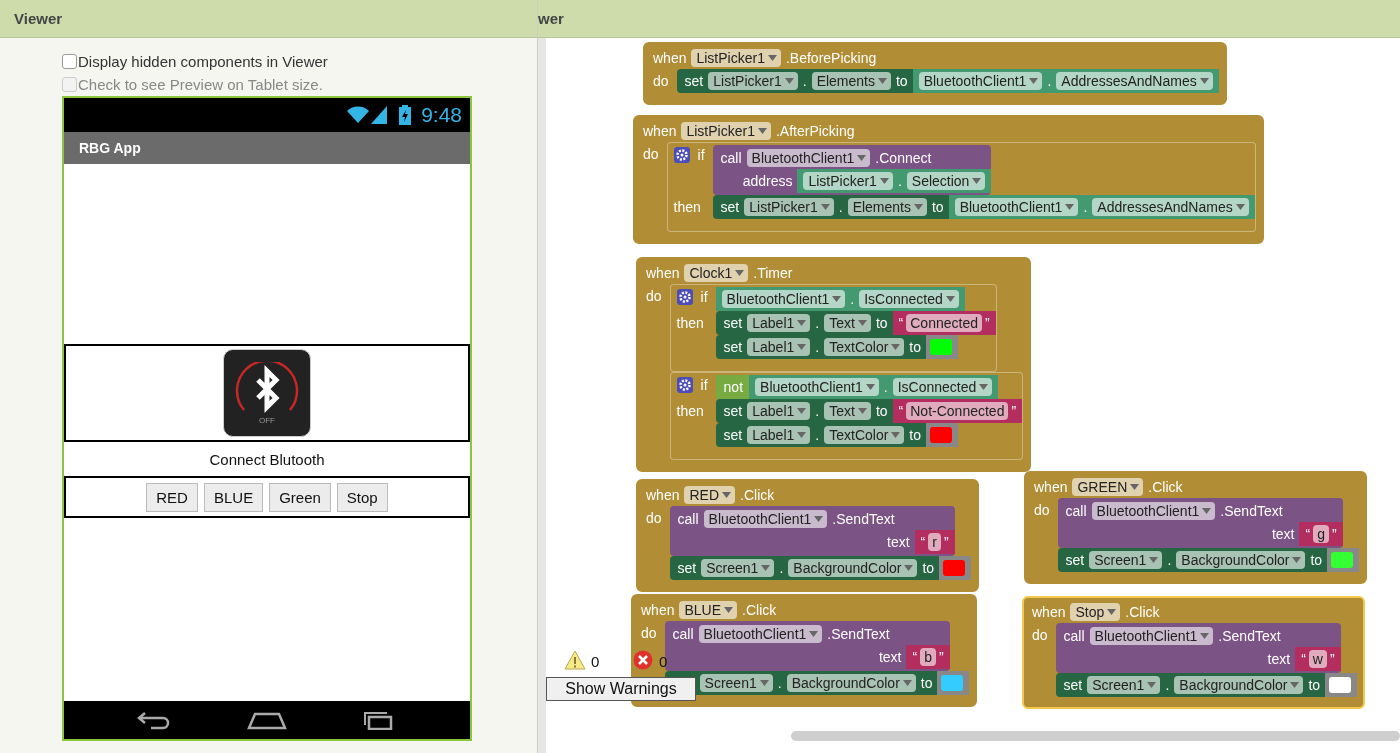  Describe the element at coordinates (1196, 527) in the screenshot. I see `event-block: when GREEN .Click do call BluetoothClient1 .SendText text “ g ” set Screen1 . BackgroundColor to` at that location.